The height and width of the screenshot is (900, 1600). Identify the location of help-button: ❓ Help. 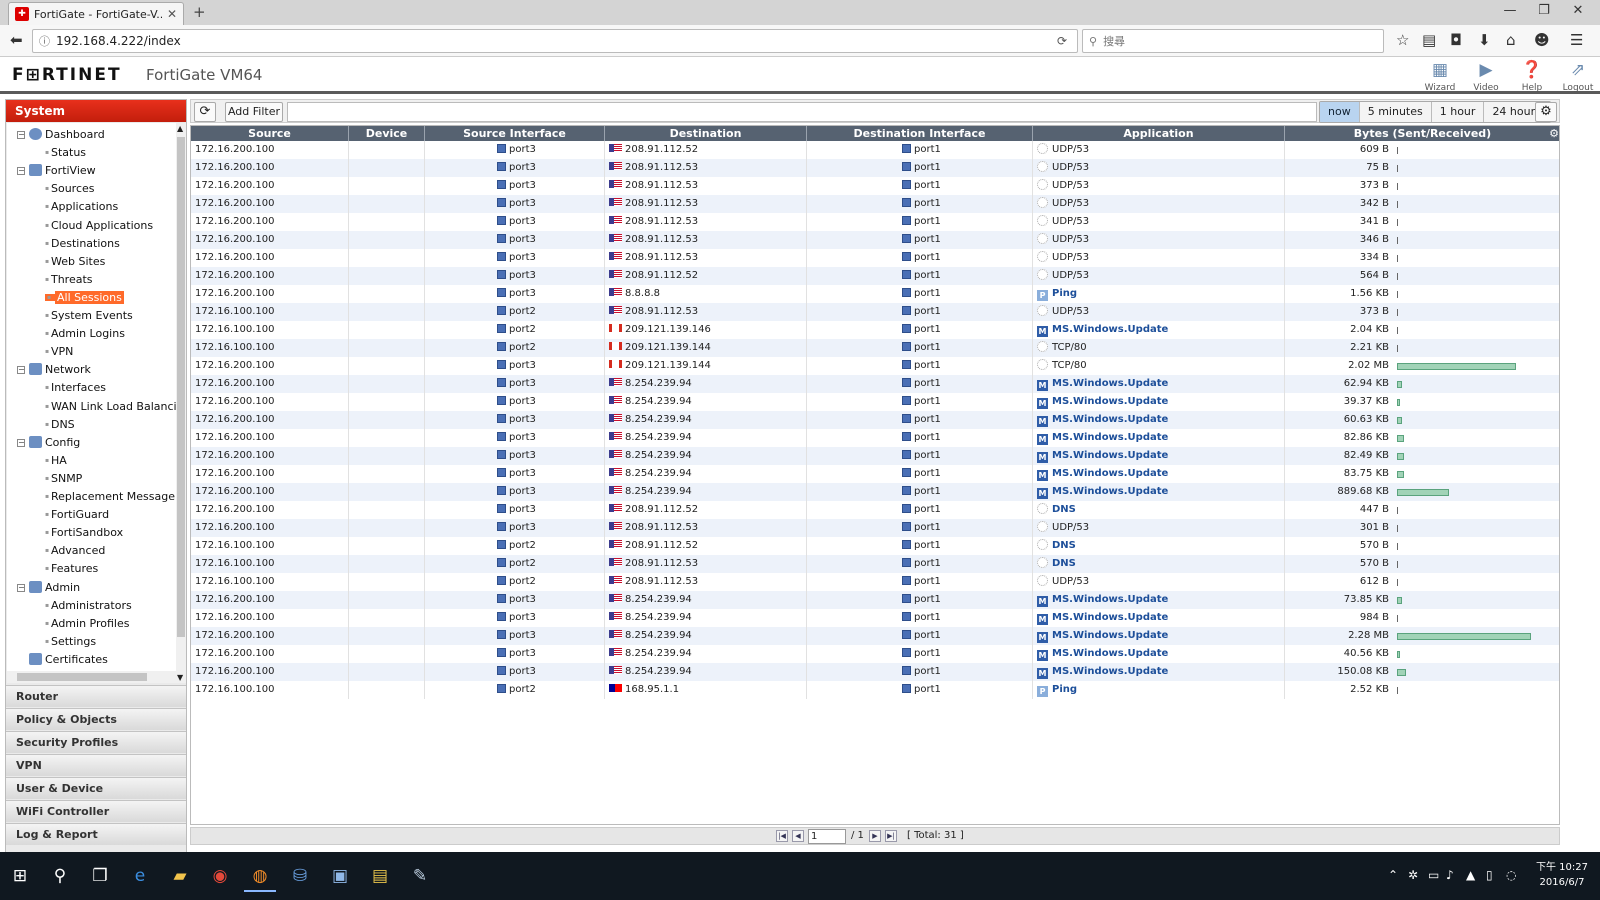
(1532, 76).